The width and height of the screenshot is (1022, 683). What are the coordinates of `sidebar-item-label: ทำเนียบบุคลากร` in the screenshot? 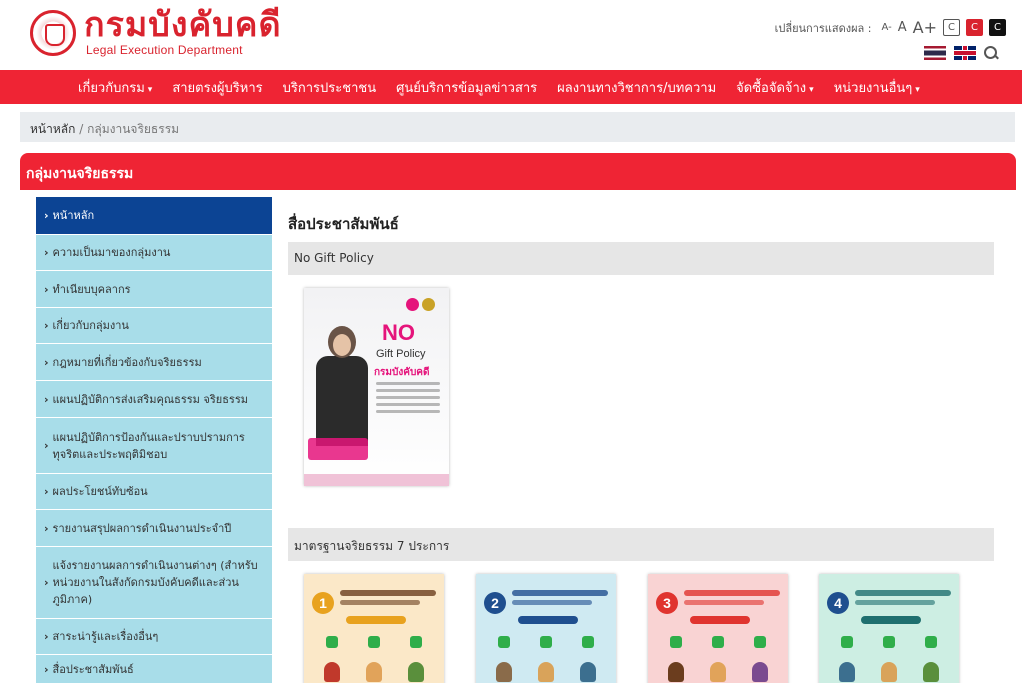 It's located at (91, 289).